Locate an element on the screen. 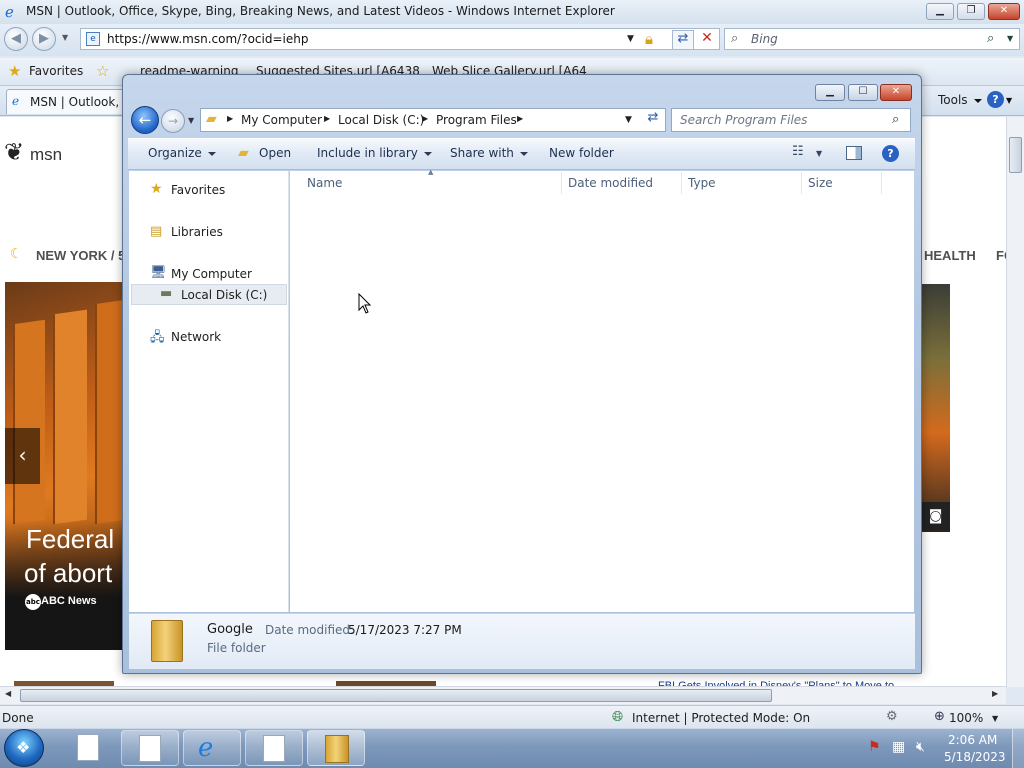  explorer-forward-button: → is located at coordinates (173, 121).